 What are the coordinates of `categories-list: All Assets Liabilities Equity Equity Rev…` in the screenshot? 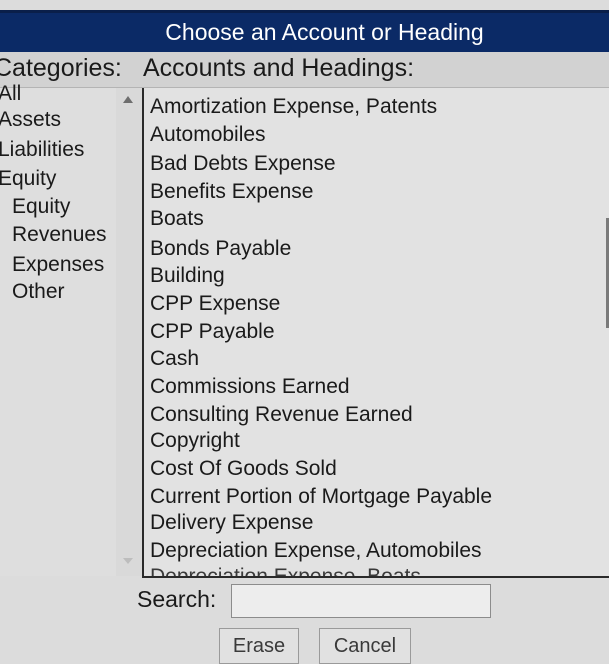 It's located at (58, 329).